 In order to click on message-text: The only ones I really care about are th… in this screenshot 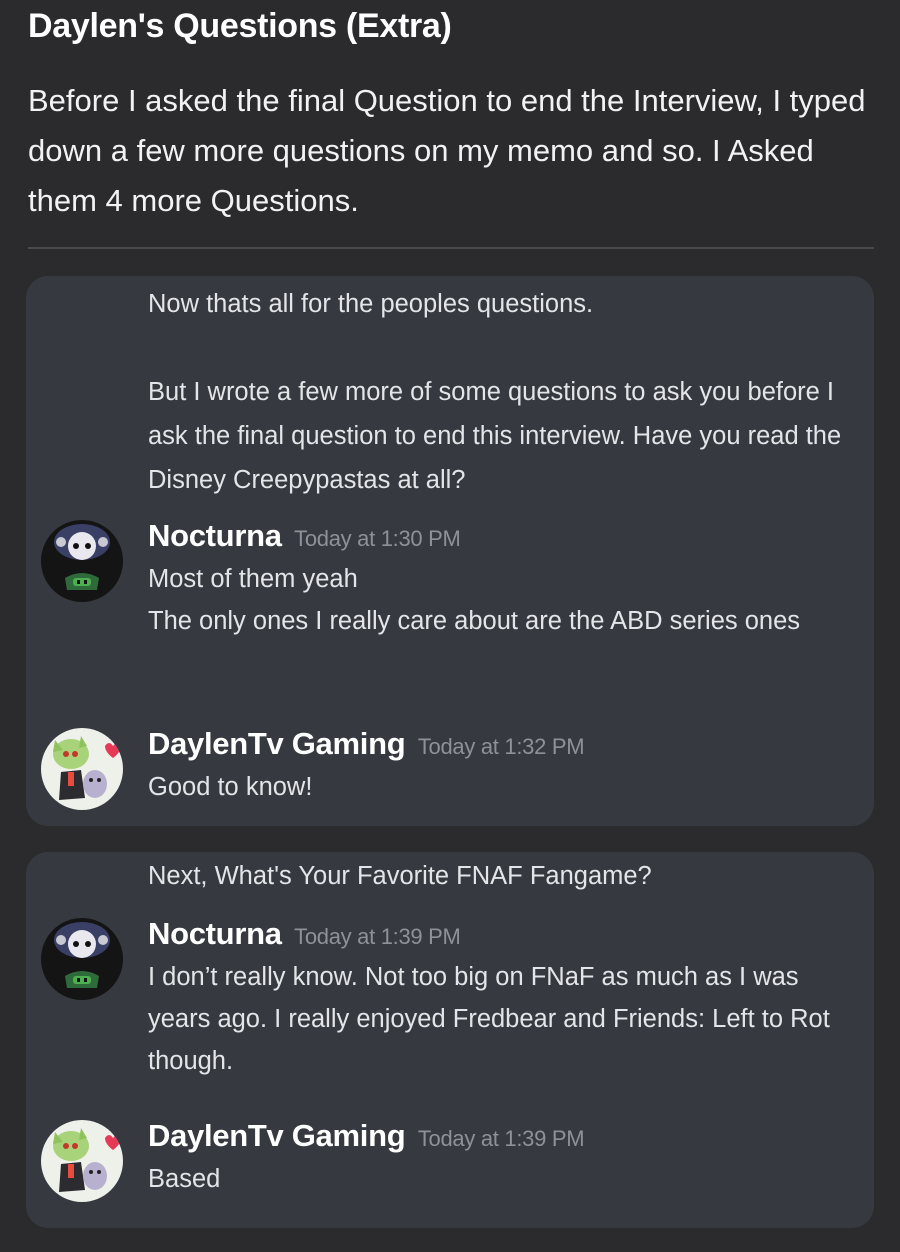, I will do `click(474, 621)`.